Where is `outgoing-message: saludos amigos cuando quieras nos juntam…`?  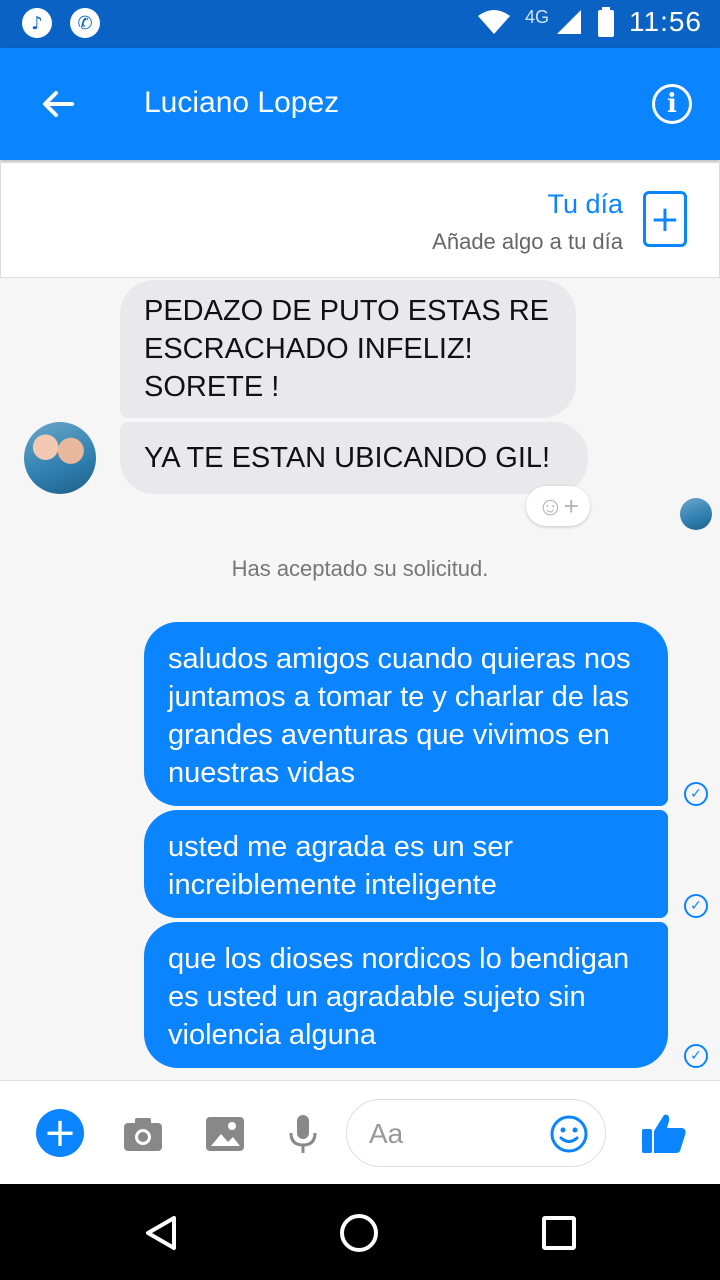
outgoing-message: saludos amigos cuando quieras nos juntam… is located at coordinates (406, 714).